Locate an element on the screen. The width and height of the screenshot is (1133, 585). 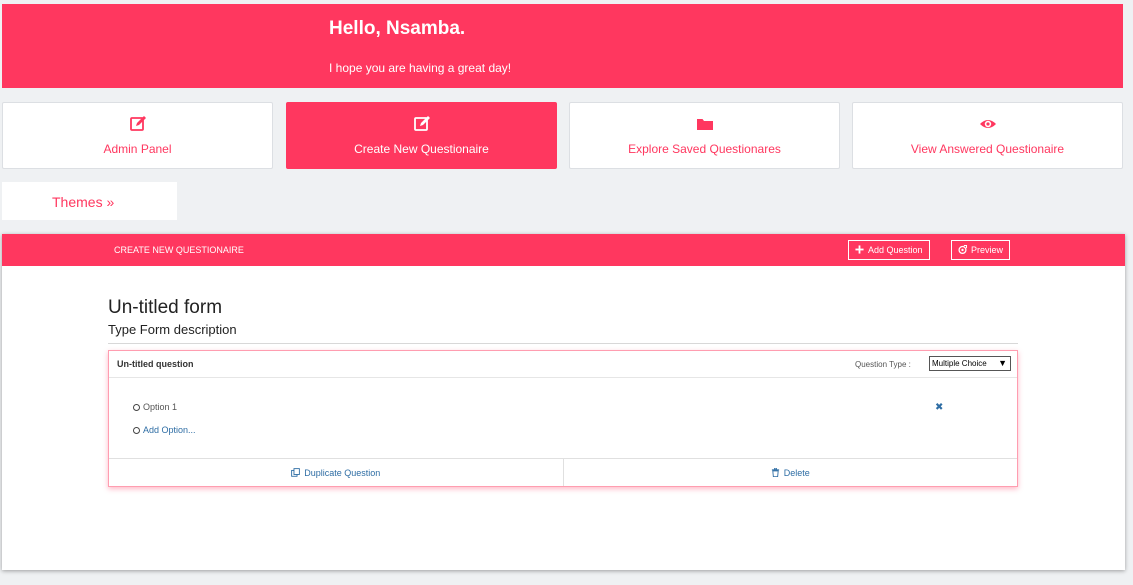
nav-card-label: Explore Saved Questionares is located at coordinates (704, 149).